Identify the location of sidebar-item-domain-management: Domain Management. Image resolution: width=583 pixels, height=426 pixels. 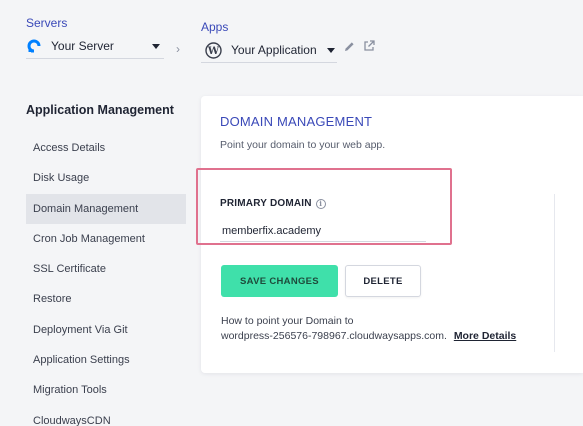
(106, 208).